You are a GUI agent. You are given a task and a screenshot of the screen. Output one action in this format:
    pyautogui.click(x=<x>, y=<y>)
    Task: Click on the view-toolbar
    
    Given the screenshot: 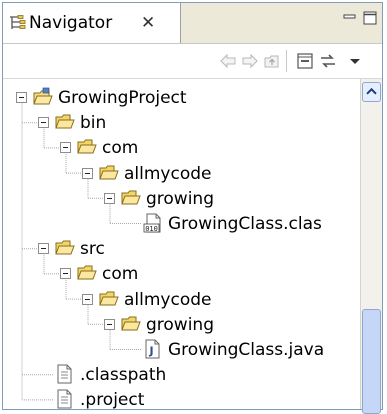 What is the action you would take?
    pyautogui.click(x=192, y=61)
    